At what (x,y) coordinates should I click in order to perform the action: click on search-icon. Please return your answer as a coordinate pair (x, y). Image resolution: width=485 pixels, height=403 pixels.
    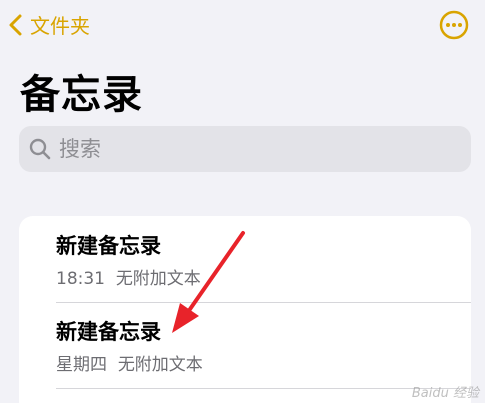
    Looking at the image, I should click on (40, 149).